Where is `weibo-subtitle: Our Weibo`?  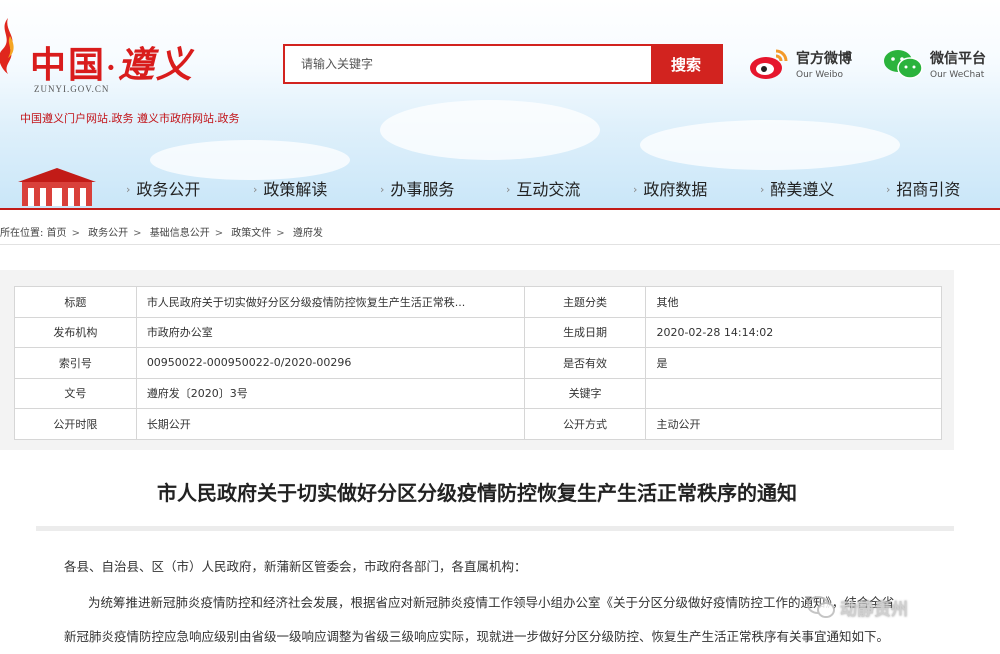 weibo-subtitle: Our Weibo is located at coordinates (819, 75).